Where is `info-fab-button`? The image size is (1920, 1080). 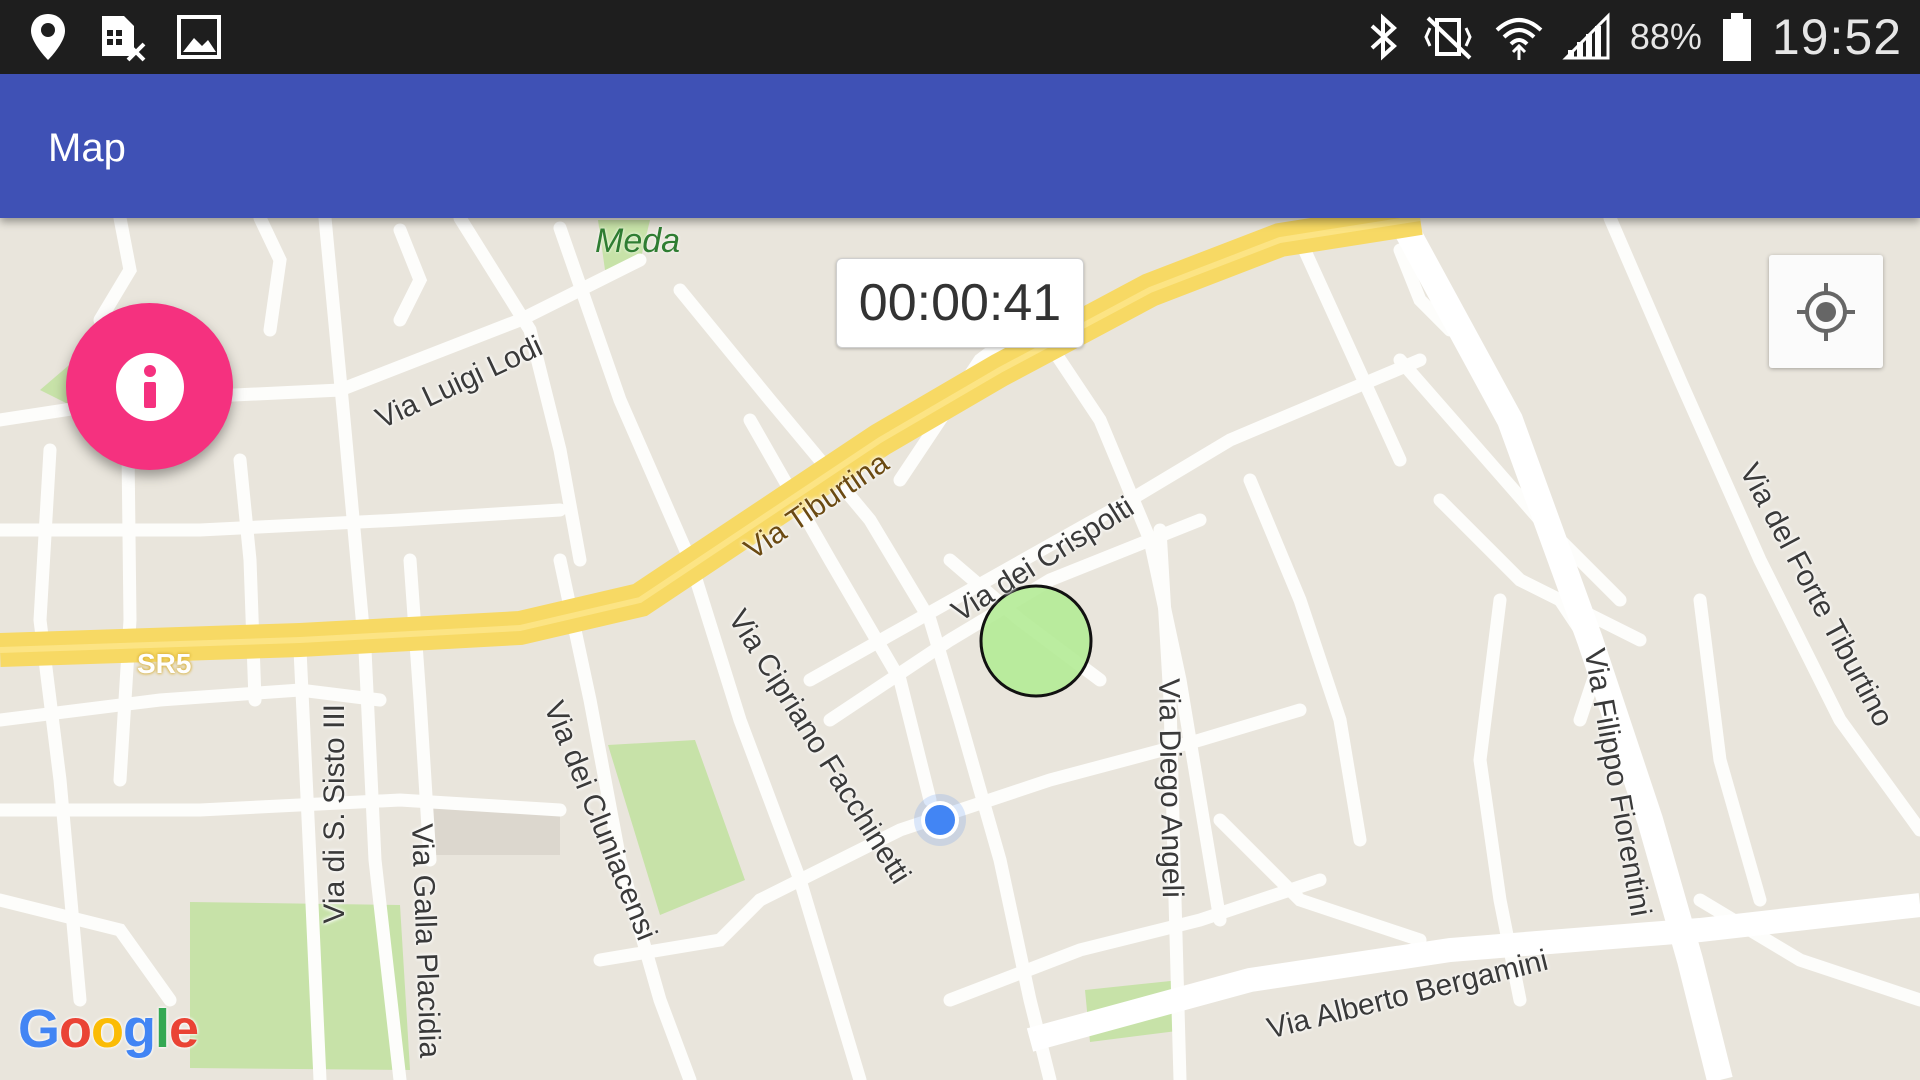 info-fab-button is located at coordinates (149, 386).